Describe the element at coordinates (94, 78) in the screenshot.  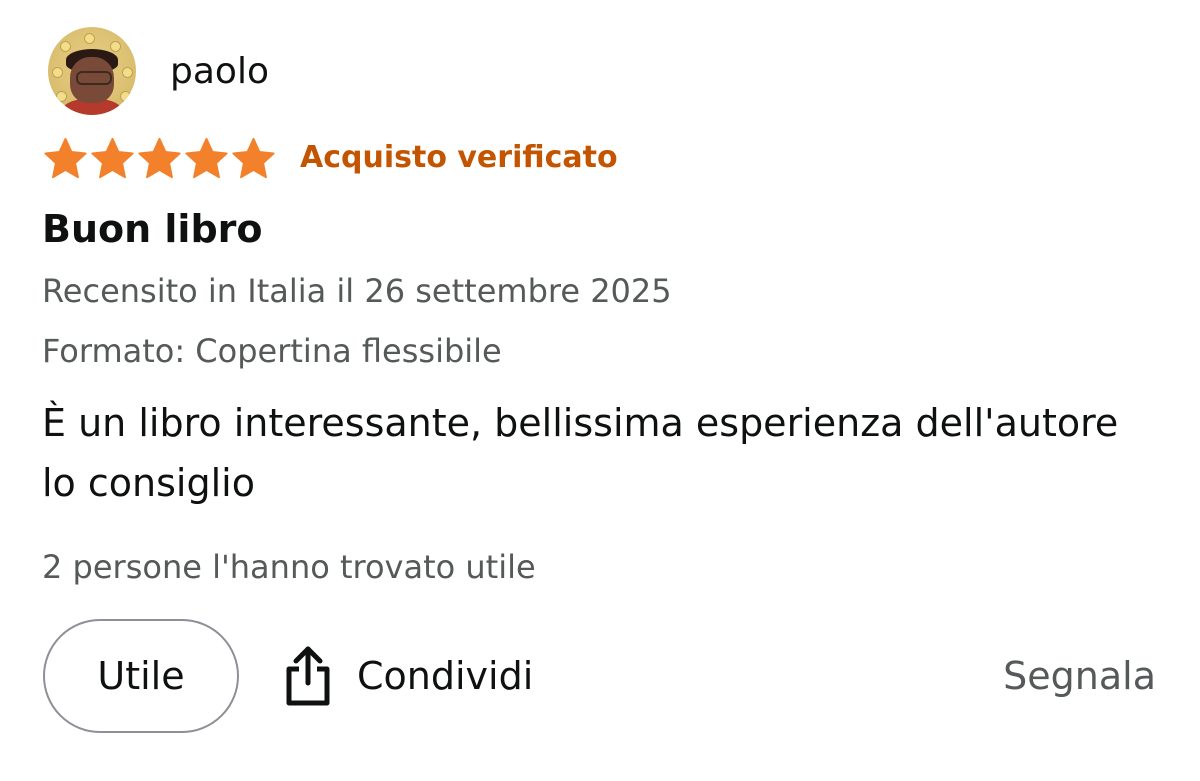
I see `avatar-glasses` at that location.